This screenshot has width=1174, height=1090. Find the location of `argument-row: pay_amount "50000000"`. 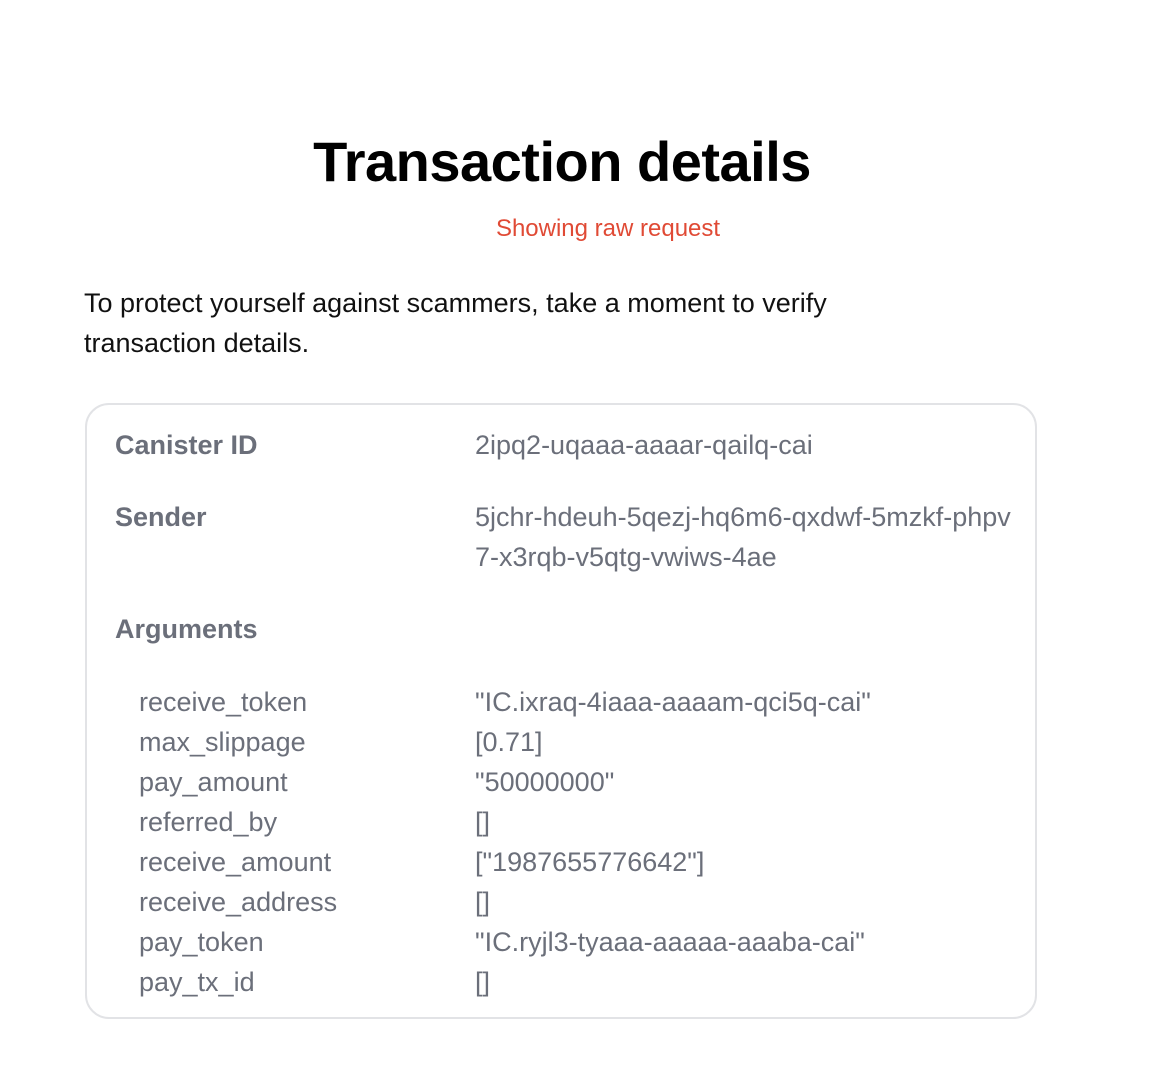

argument-row: pay_amount "50000000" is located at coordinates (579, 782).